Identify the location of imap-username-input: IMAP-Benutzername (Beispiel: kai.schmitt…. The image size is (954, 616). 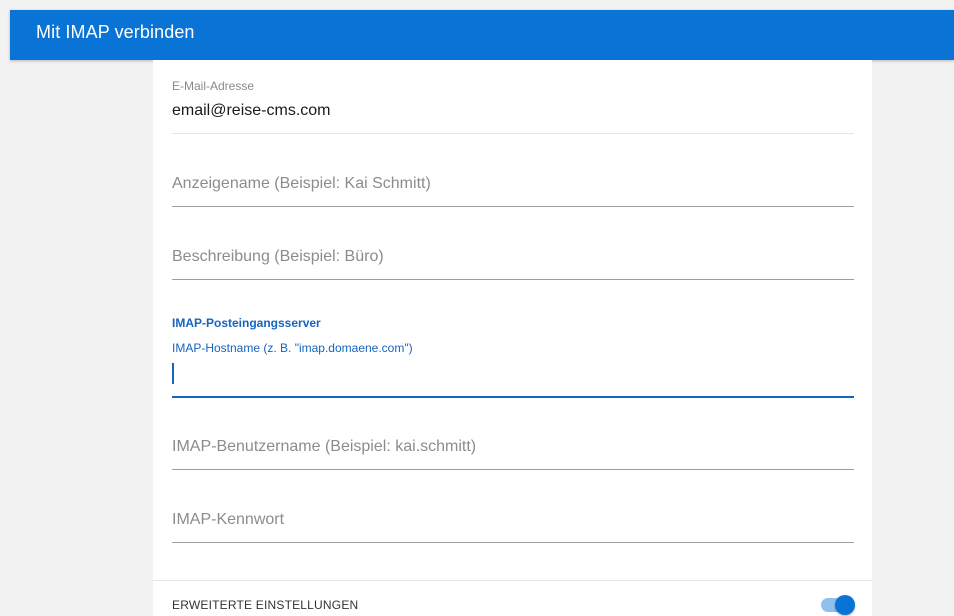
(513, 451).